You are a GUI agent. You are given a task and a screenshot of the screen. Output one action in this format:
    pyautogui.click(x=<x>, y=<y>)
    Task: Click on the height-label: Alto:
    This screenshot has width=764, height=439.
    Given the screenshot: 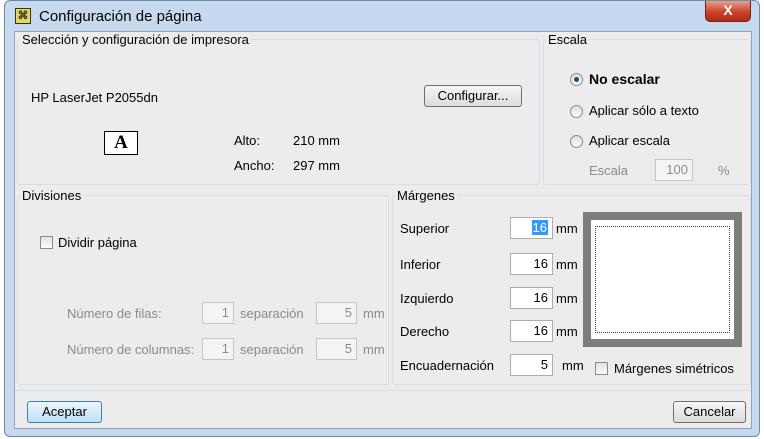 What is the action you would take?
    pyautogui.click(x=247, y=140)
    